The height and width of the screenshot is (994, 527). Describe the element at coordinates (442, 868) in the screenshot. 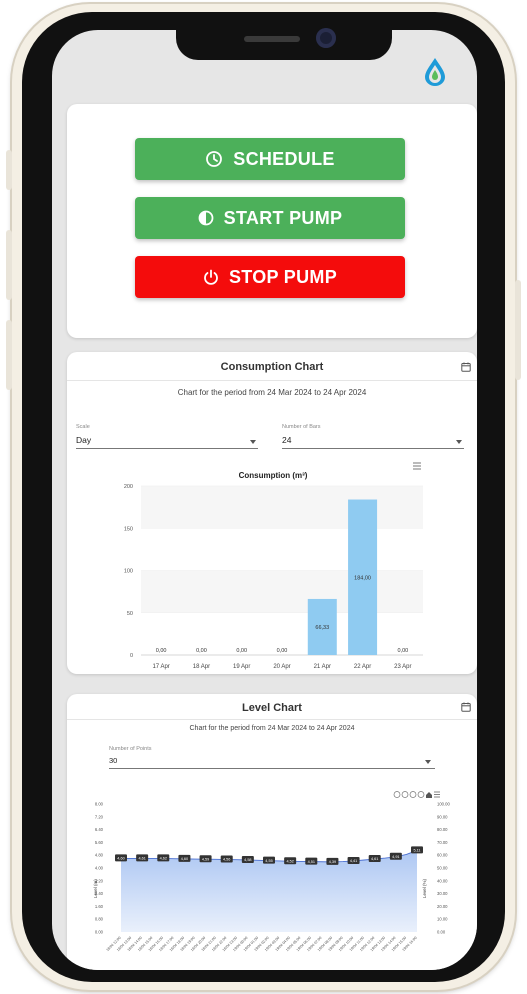

I see `y2-tick-label: 50.00` at that location.